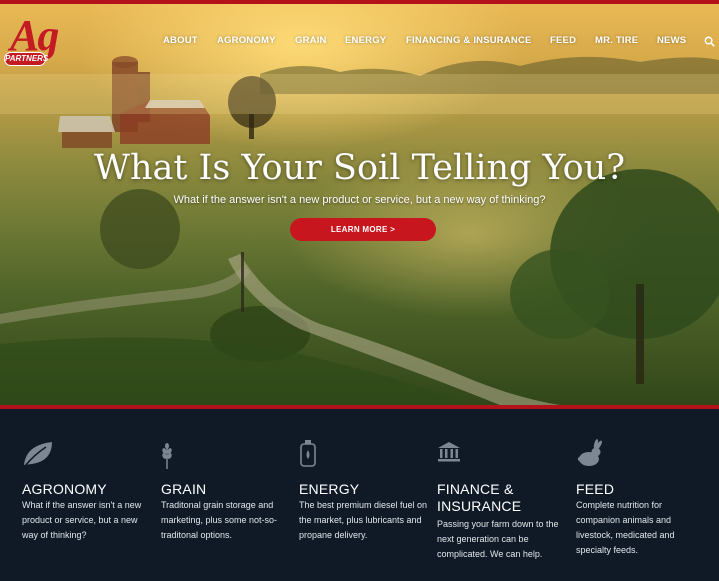 Image resolution: width=719 pixels, height=581 pixels. What do you see at coordinates (180, 40) in the screenshot?
I see `nav-item-about: ABOUT` at bounding box center [180, 40].